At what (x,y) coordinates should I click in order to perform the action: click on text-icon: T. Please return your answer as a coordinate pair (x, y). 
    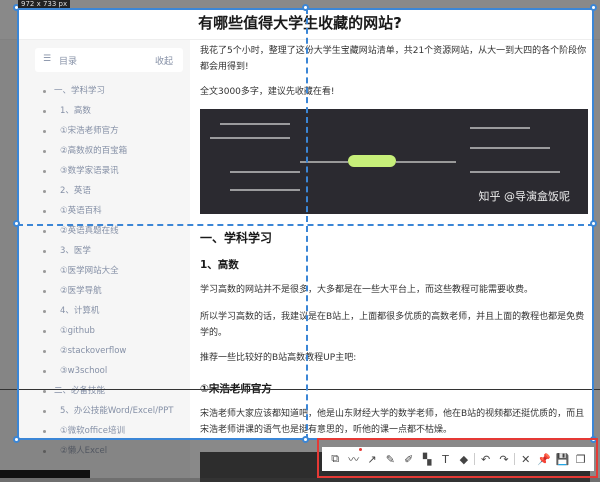
    Looking at the image, I should click on (445, 459).